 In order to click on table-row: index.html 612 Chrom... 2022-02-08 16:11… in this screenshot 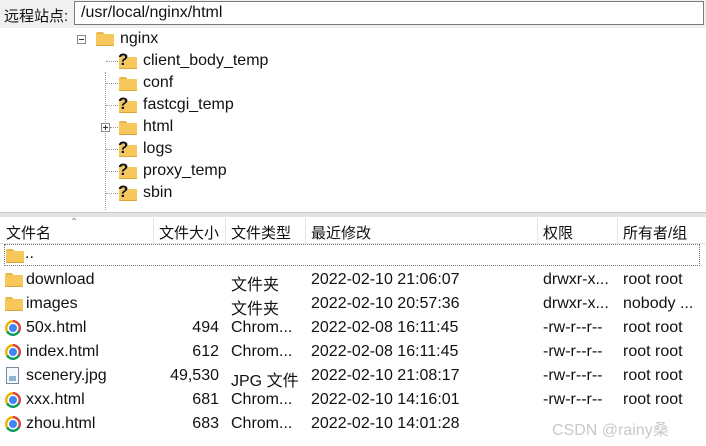, I will do `click(353, 352)`.